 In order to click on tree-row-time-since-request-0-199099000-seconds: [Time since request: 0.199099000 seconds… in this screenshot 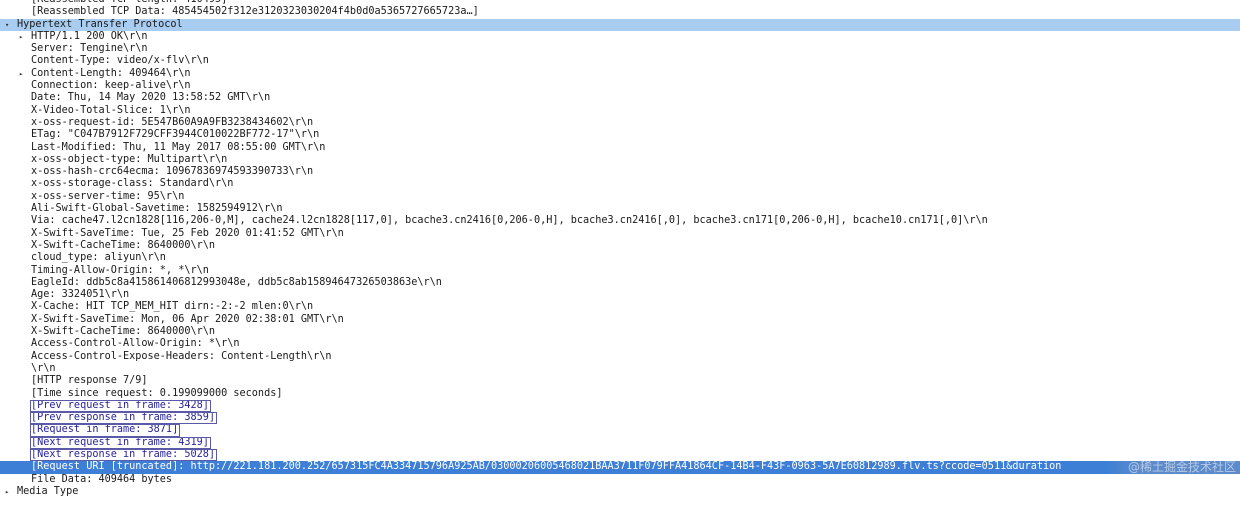, I will do `click(620, 394)`.